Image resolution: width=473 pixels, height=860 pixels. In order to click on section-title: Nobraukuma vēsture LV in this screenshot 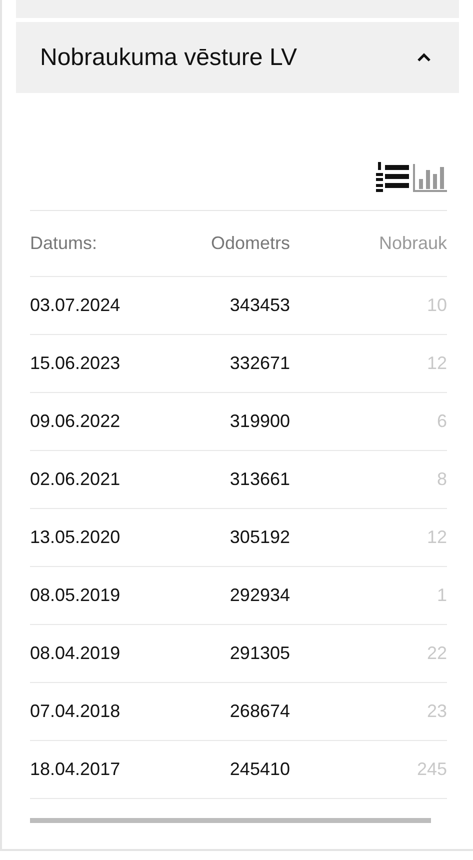, I will do `click(169, 58)`.